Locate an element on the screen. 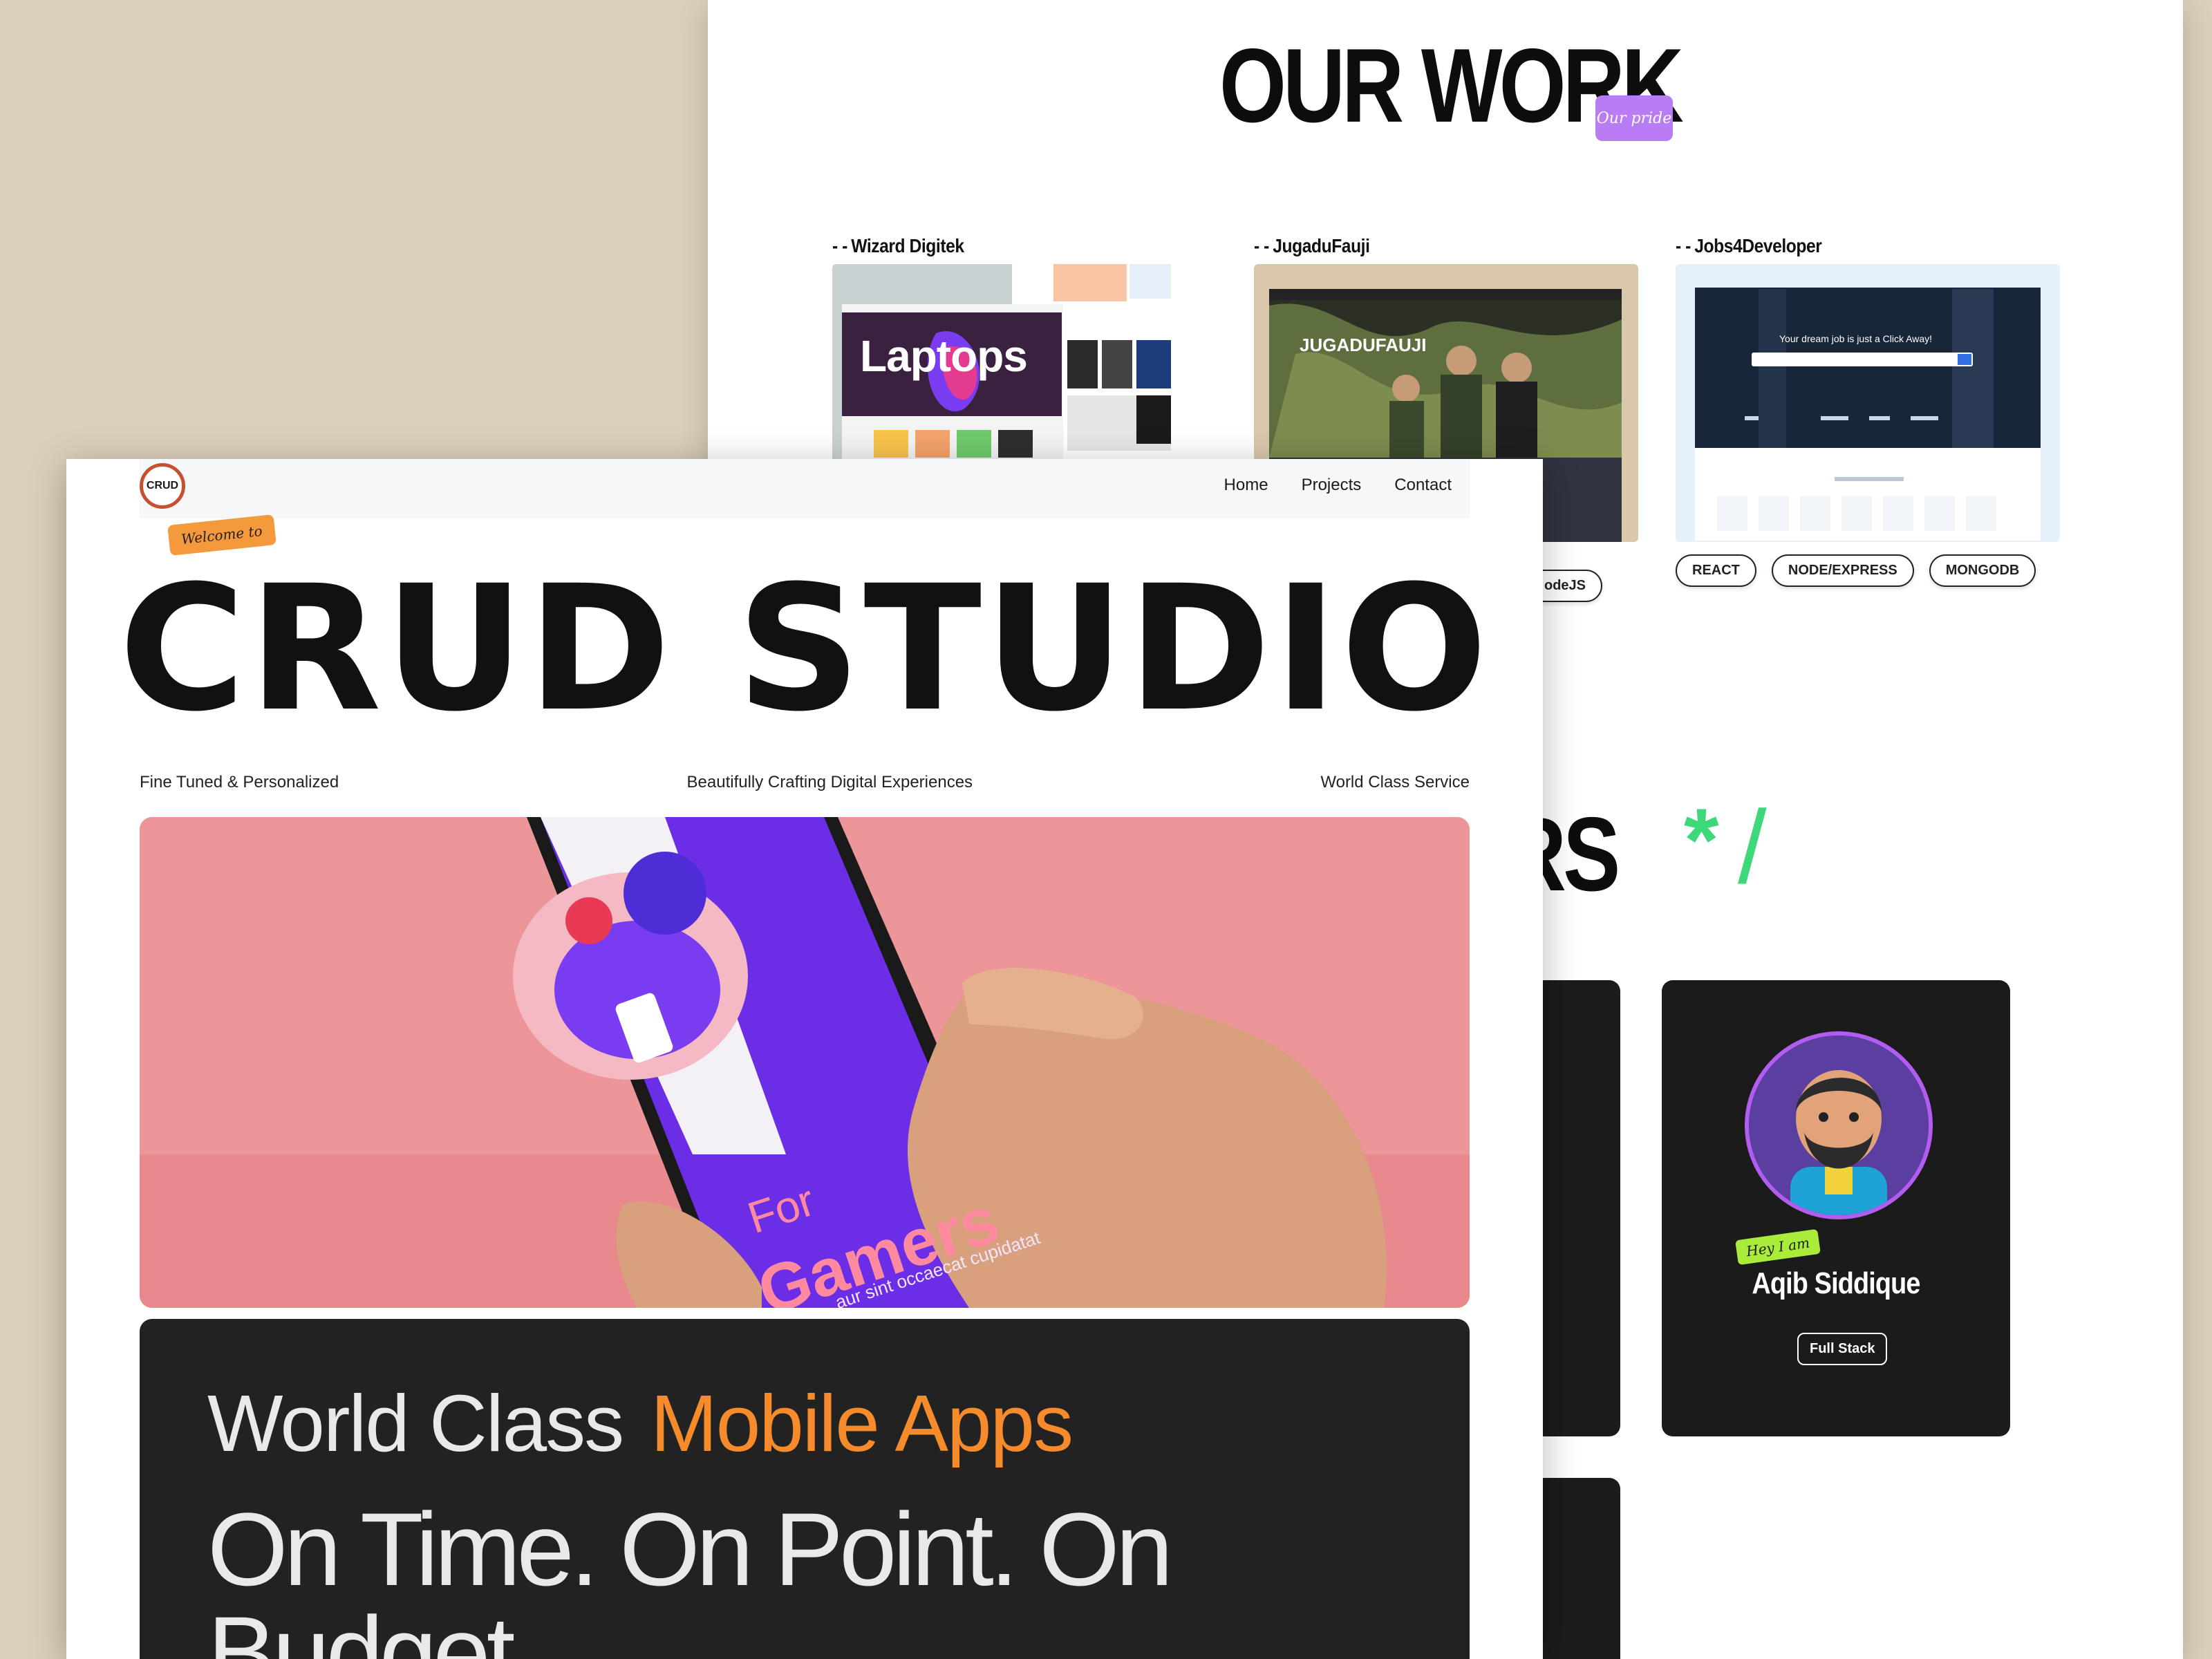 Image resolution: width=2212 pixels, height=1659 pixels. jobs4developer-screenshot is located at coordinates (1868, 414).